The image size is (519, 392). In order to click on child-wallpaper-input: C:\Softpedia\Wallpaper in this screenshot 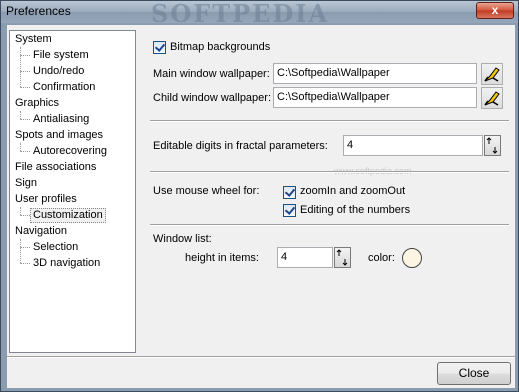, I will do `click(375, 97)`.